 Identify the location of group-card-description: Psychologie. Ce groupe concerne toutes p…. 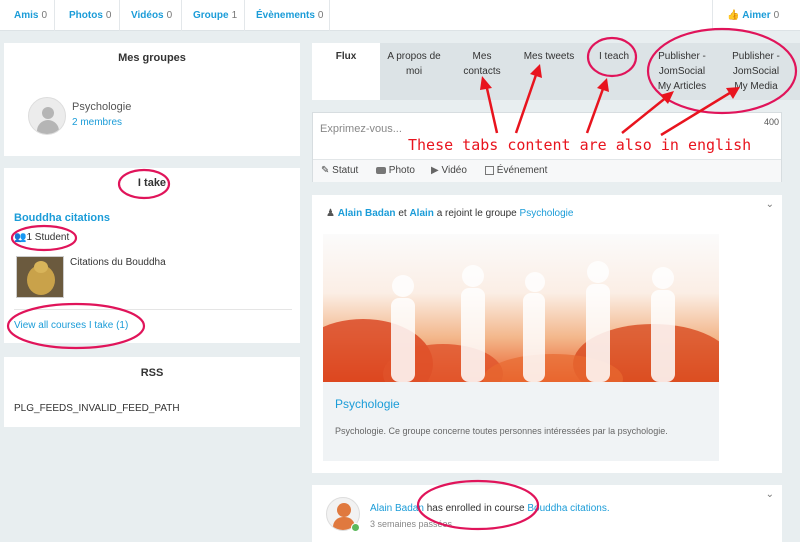
(501, 431).